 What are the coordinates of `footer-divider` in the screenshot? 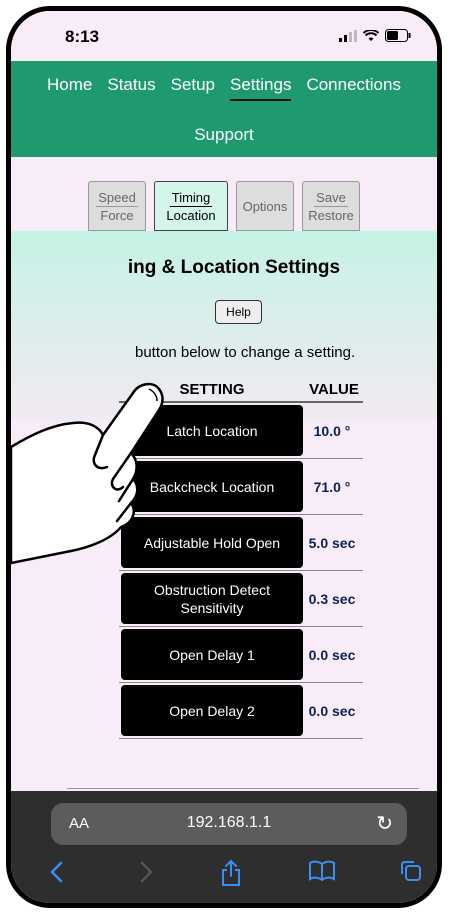 It's located at (243, 788).